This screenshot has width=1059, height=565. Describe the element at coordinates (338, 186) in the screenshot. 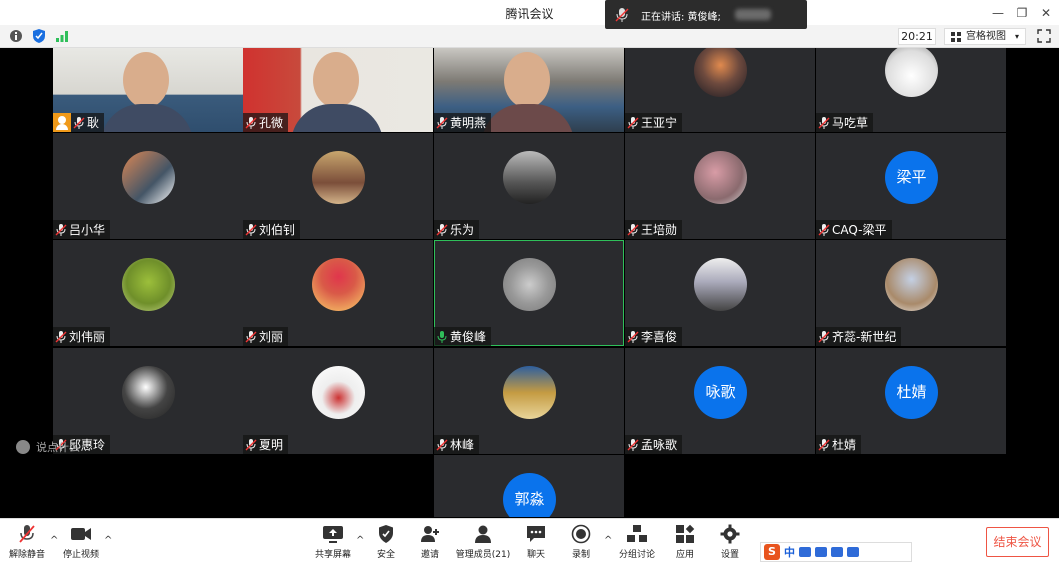

I see `participant-tile: 刘伯钊` at that location.